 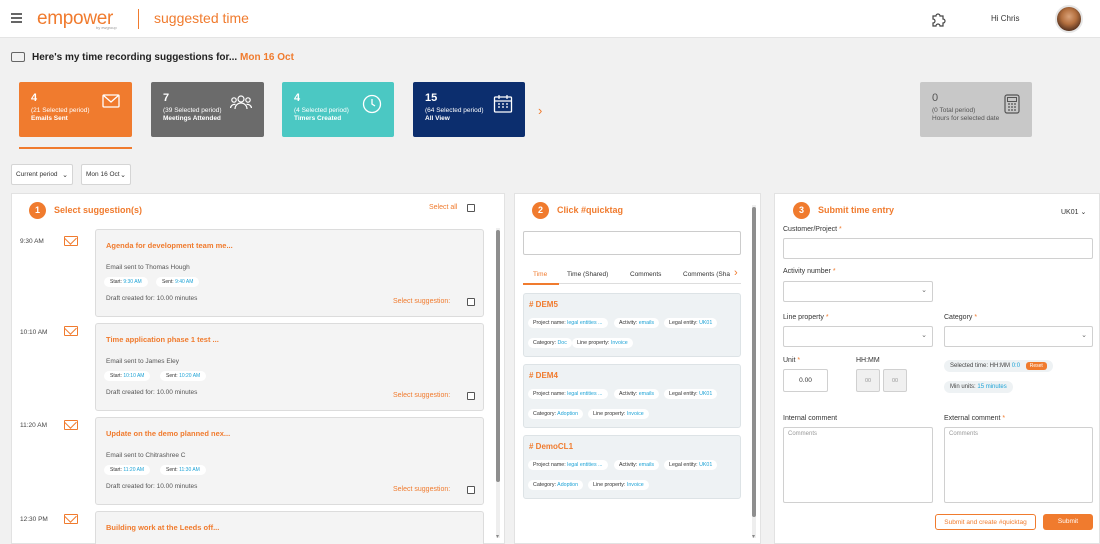 What do you see at coordinates (801, 210) in the screenshot?
I see `step-badge: 3` at bounding box center [801, 210].